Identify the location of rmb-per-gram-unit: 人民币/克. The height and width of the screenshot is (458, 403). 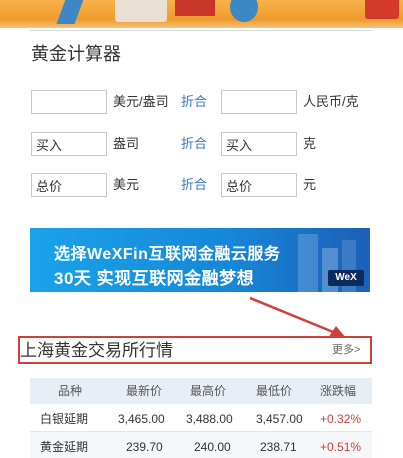
(331, 101).